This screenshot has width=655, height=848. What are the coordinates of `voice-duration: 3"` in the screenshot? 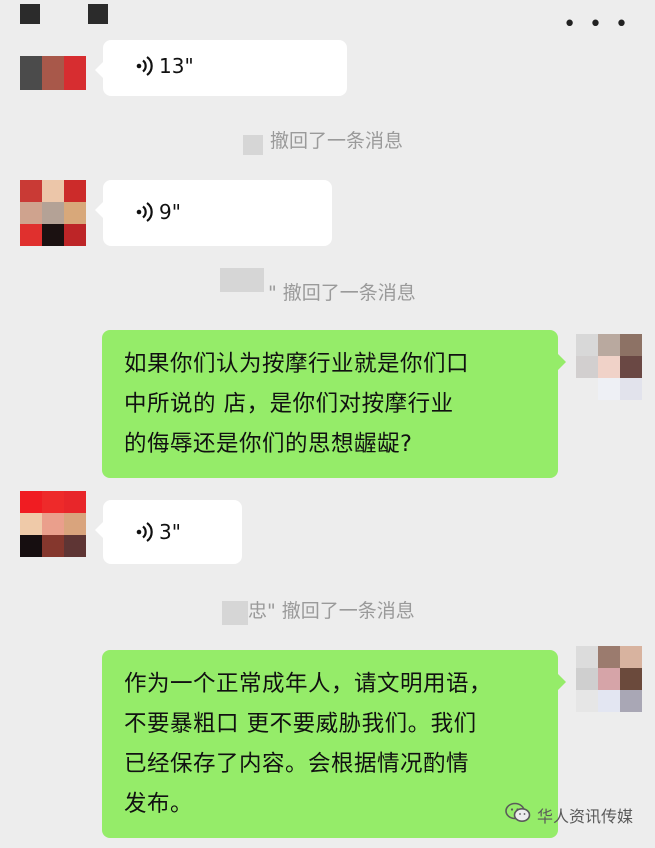 It's located at (170, 532).